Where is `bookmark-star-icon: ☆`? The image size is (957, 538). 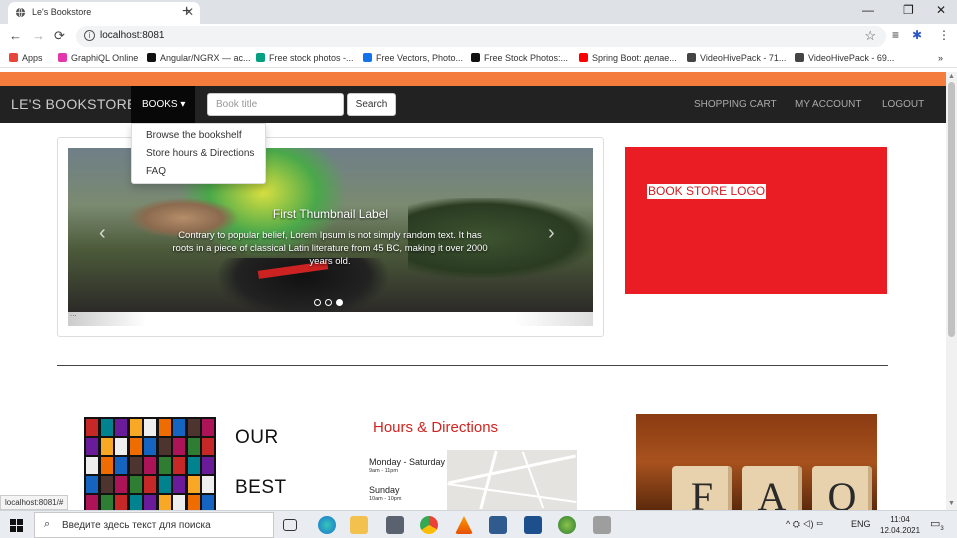 bookmark-star-icon: ☆ is located at coordinates (870, 36).